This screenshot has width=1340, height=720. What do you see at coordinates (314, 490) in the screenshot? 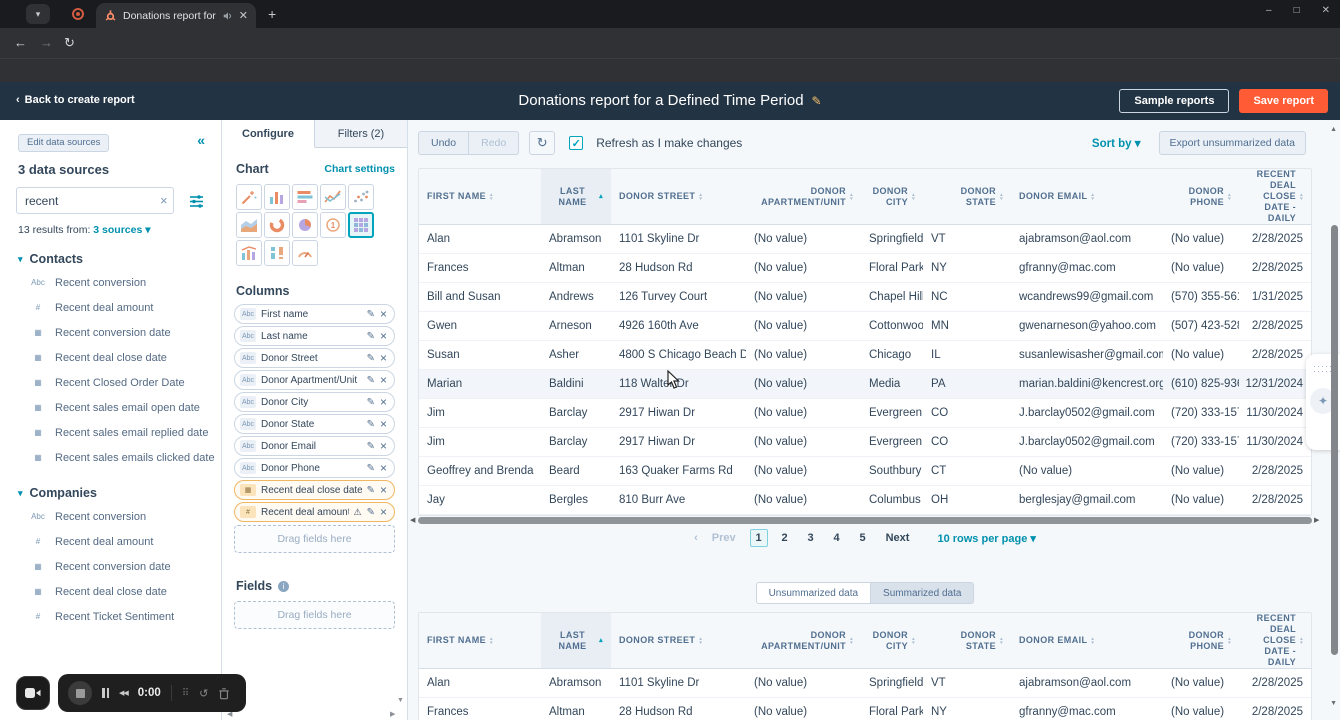
I see `column-pill: ▦ Recent deal close date - ⚠ ✎ ×` at bounding box center [314, 490].